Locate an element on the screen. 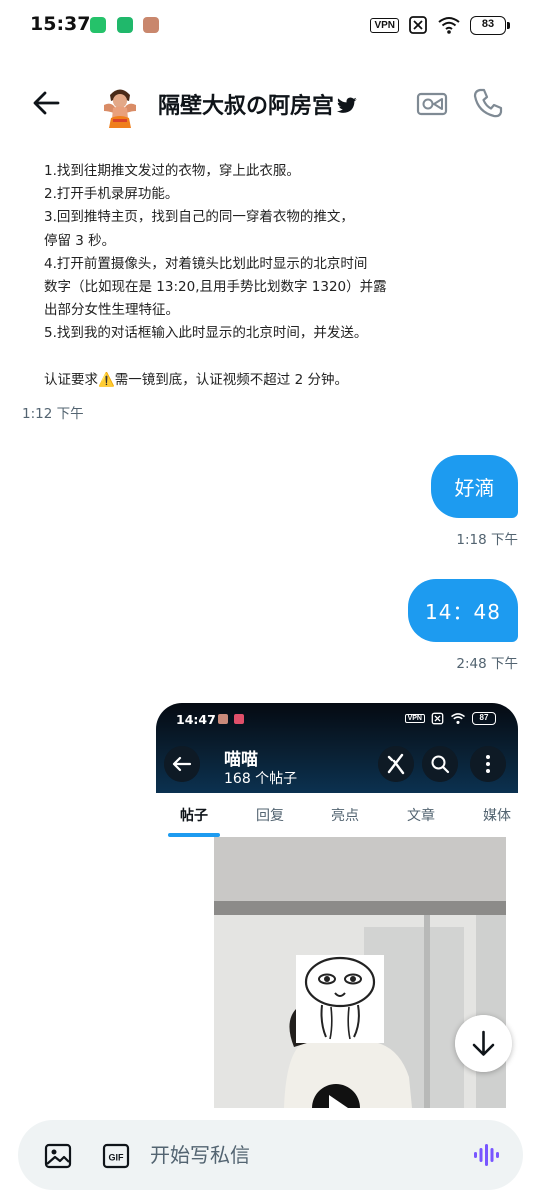 The height and width of the screenshot is (1200, 540). search-icon is located at coordinates (440, 764).